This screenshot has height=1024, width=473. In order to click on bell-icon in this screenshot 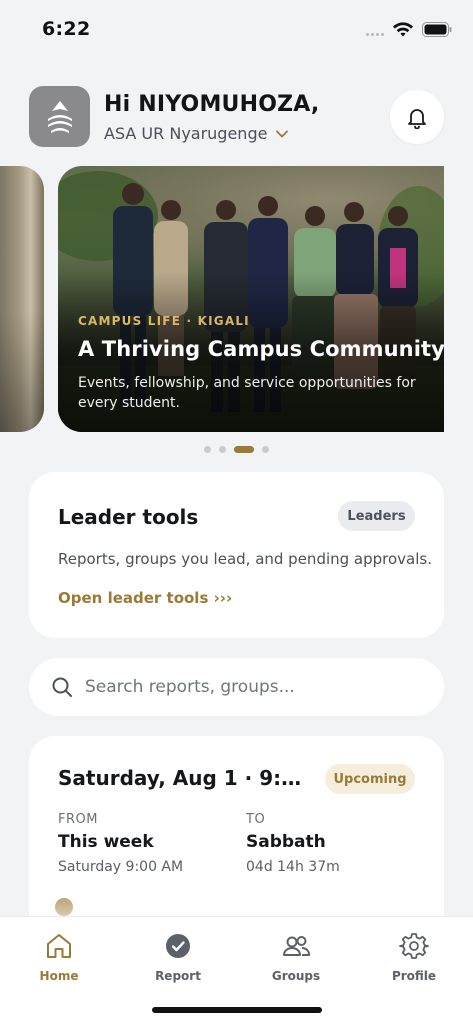, I will do `click(417, 119)`.